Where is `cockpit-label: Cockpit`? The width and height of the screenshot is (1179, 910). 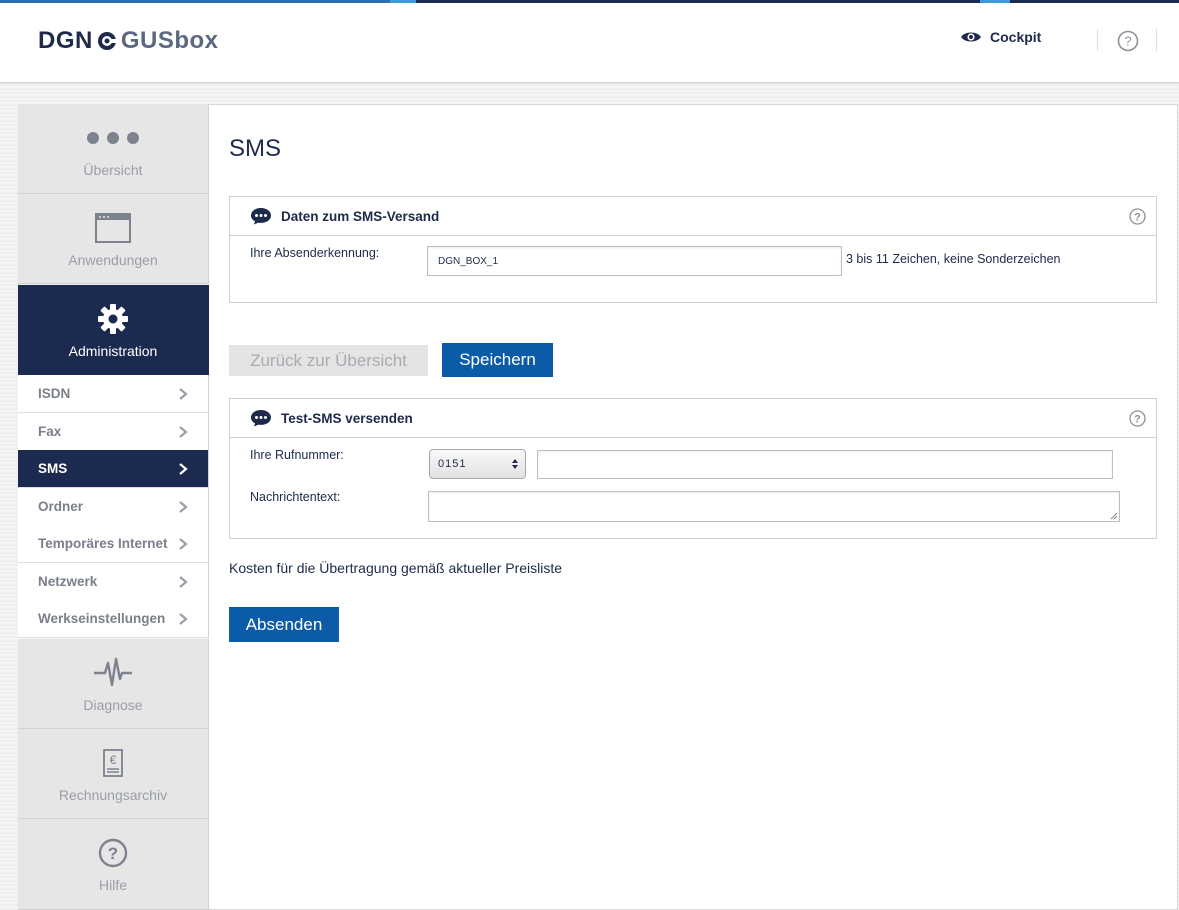
cockpit-label: Cockpit is located at coordinates (1016, 37).